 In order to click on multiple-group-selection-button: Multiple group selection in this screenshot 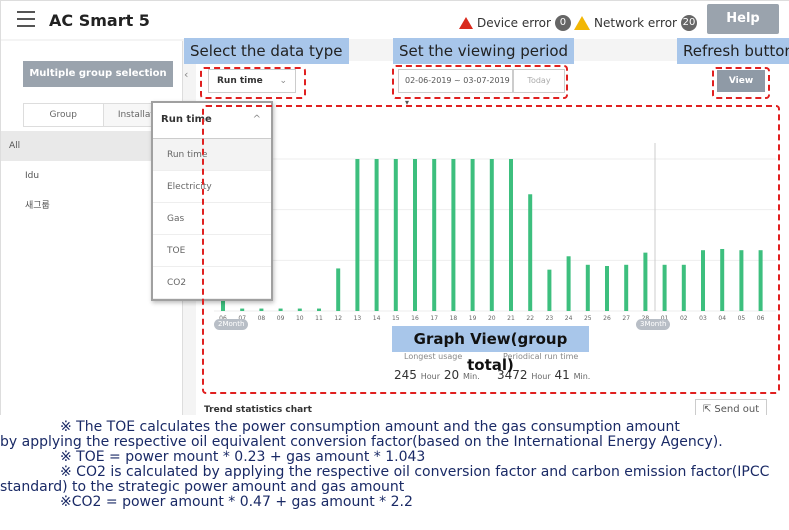, I will do `click(98, 74)`.